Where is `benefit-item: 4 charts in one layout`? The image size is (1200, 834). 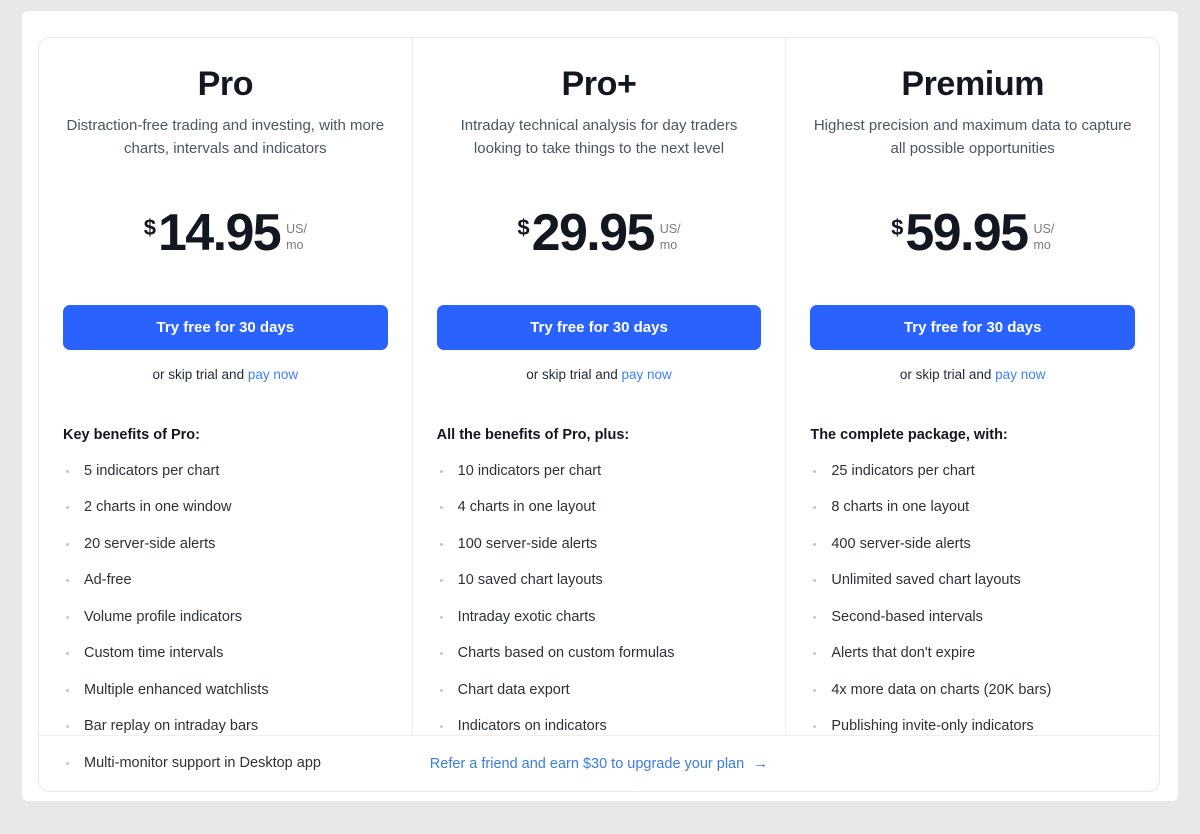 benefit-item: 4 charts in one layout is located at coordinates (599, 507).